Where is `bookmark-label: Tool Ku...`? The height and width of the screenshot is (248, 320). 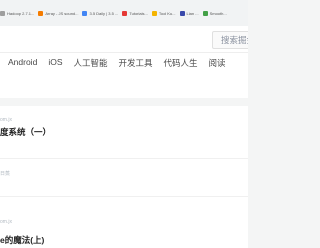
bookmark-label: Tool Ku... is located at coordinates (167, 13).